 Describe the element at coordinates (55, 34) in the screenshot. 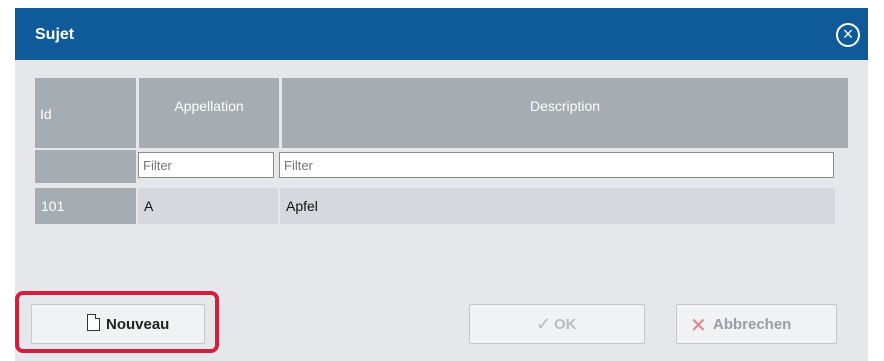

I see `dialog-title: Sujet` at that location.